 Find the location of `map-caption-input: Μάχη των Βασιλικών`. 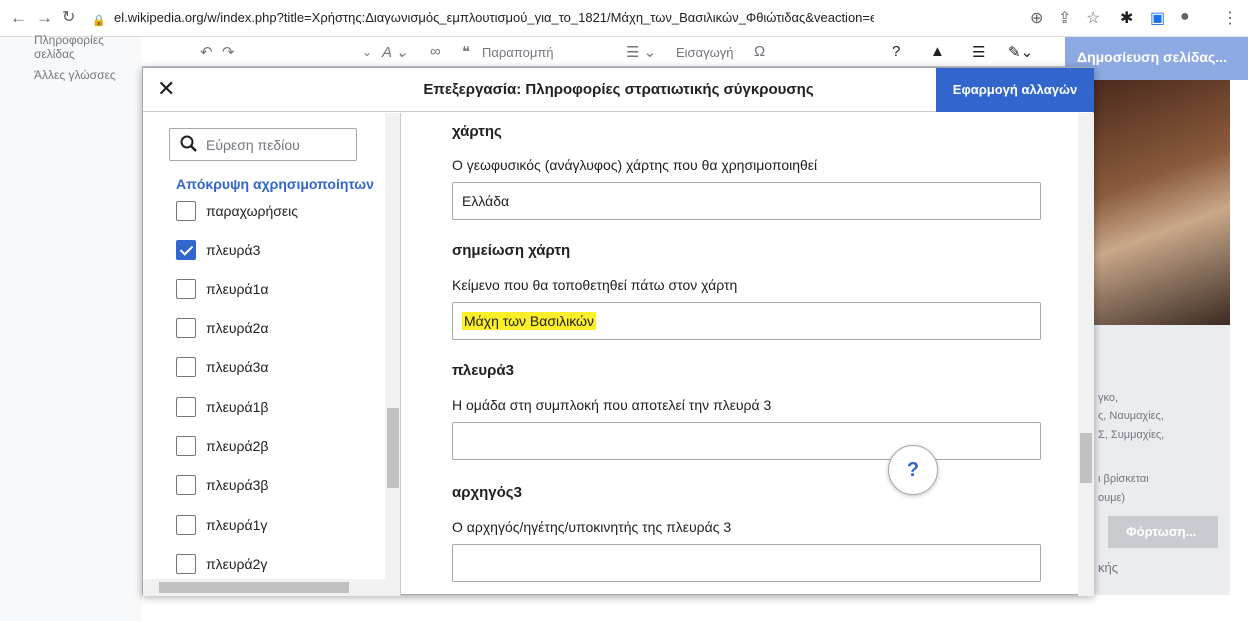

map-caption-input: Μάχη των Βασιλικών is located at coordinates (746, 321).